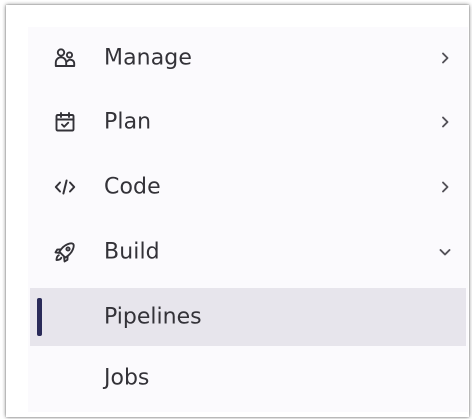 This screenshot has height=419, width=472. What do you see at coordinates (248, 378) in the screenshot?
I see `sidebar-subitem-jobs: Jobs` at bounding box center [248, 378].